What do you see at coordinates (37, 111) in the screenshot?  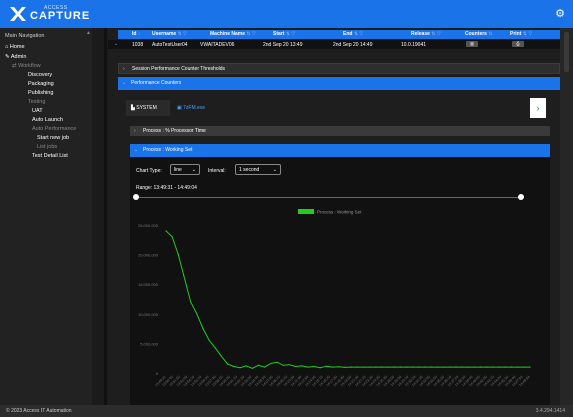 I see `nav-uat: UAT` at bounding box center [37, 111].